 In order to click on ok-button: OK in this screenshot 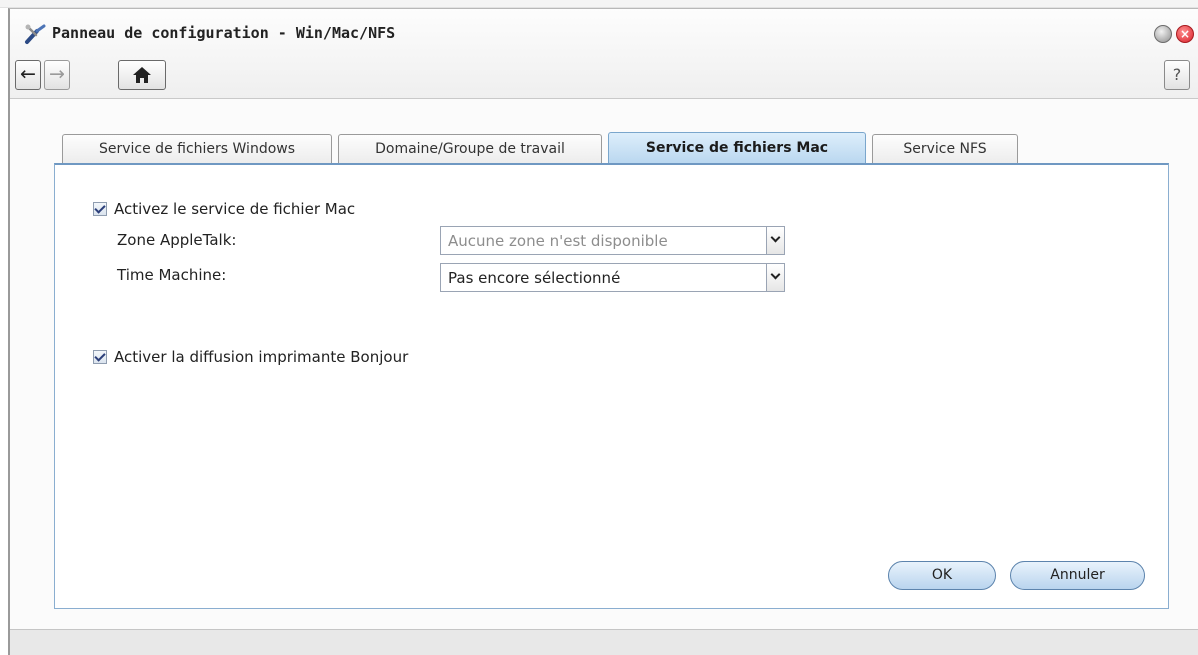, I will do `click(942, 575)`.